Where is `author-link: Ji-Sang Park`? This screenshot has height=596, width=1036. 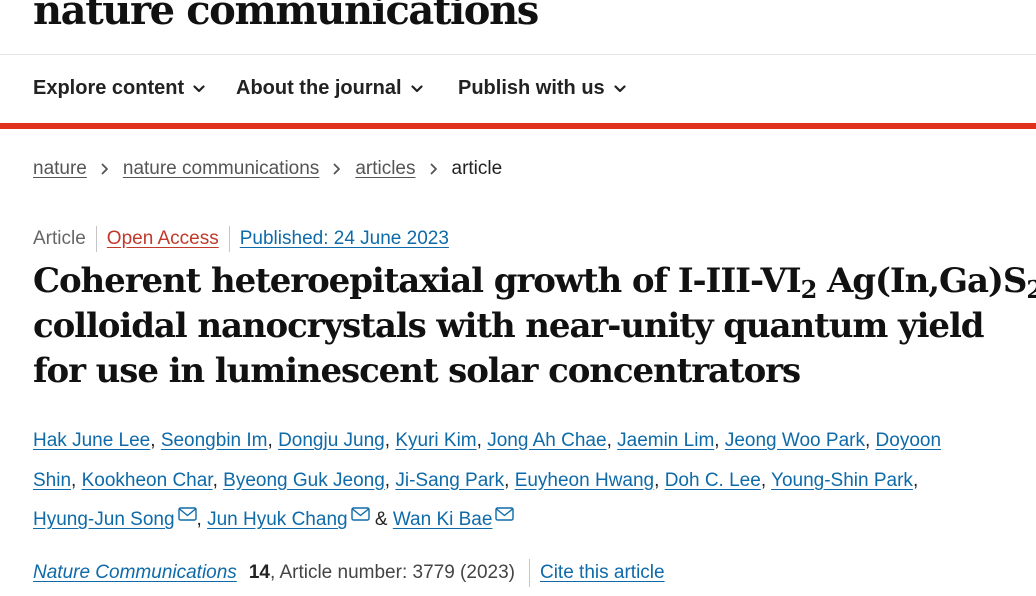 author-link: Ji-Sang Park is located at coordinates (449, 480).